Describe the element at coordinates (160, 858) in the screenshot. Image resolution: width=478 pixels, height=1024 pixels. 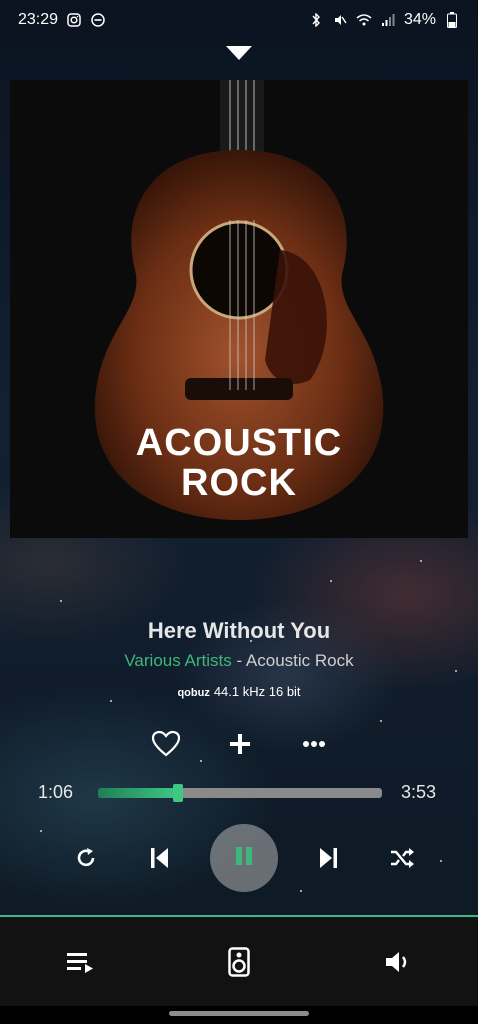
I see `previous-icon` at that location.